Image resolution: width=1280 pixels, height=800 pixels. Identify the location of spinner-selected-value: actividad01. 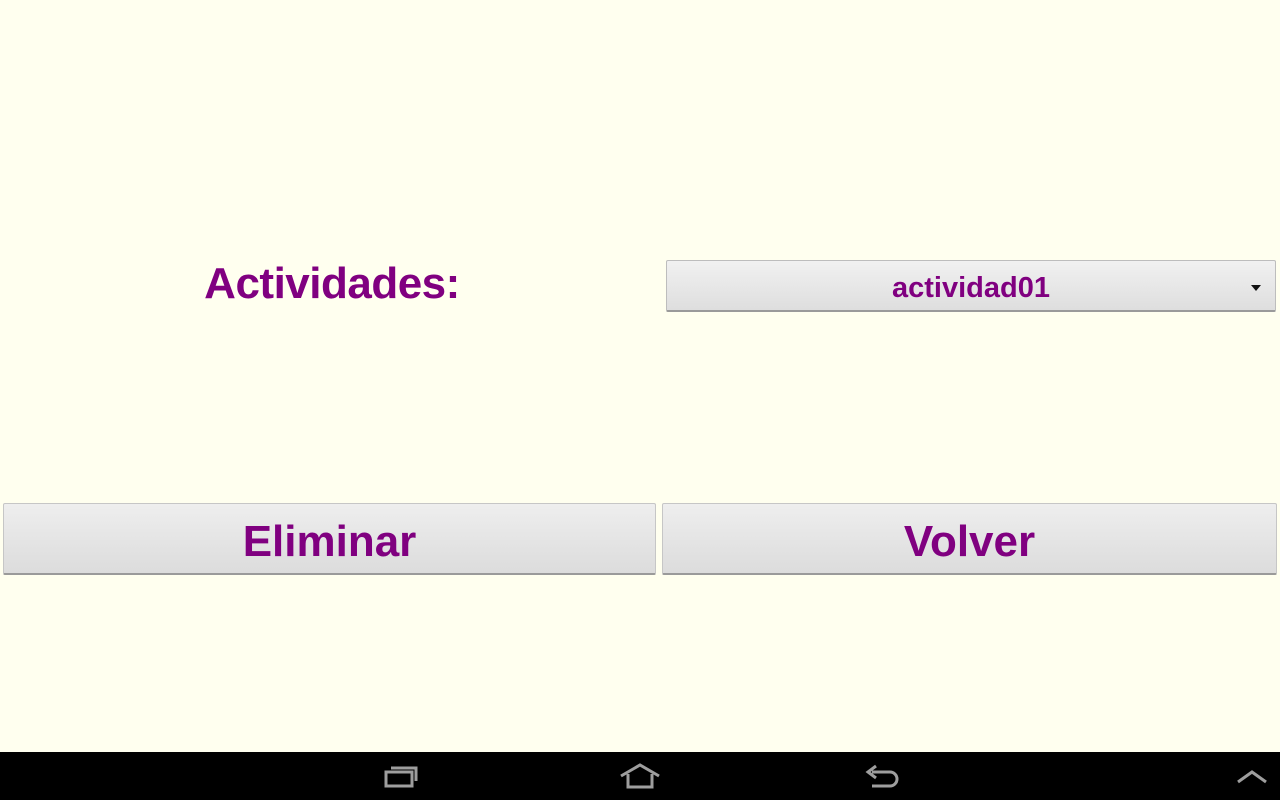
(971, 288).